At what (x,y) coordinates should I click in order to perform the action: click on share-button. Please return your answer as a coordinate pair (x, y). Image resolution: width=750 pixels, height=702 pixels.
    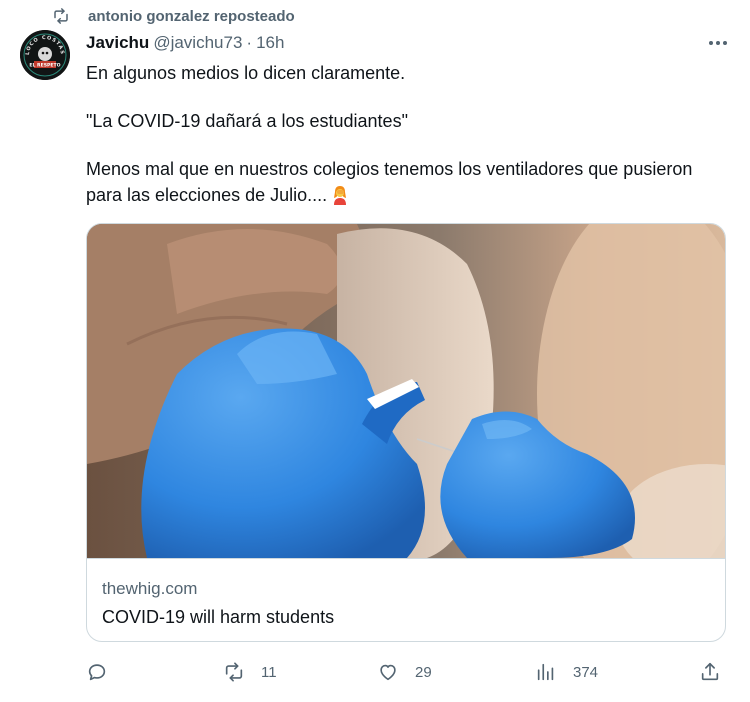
    Looking at the image, I should click on (710, 672).